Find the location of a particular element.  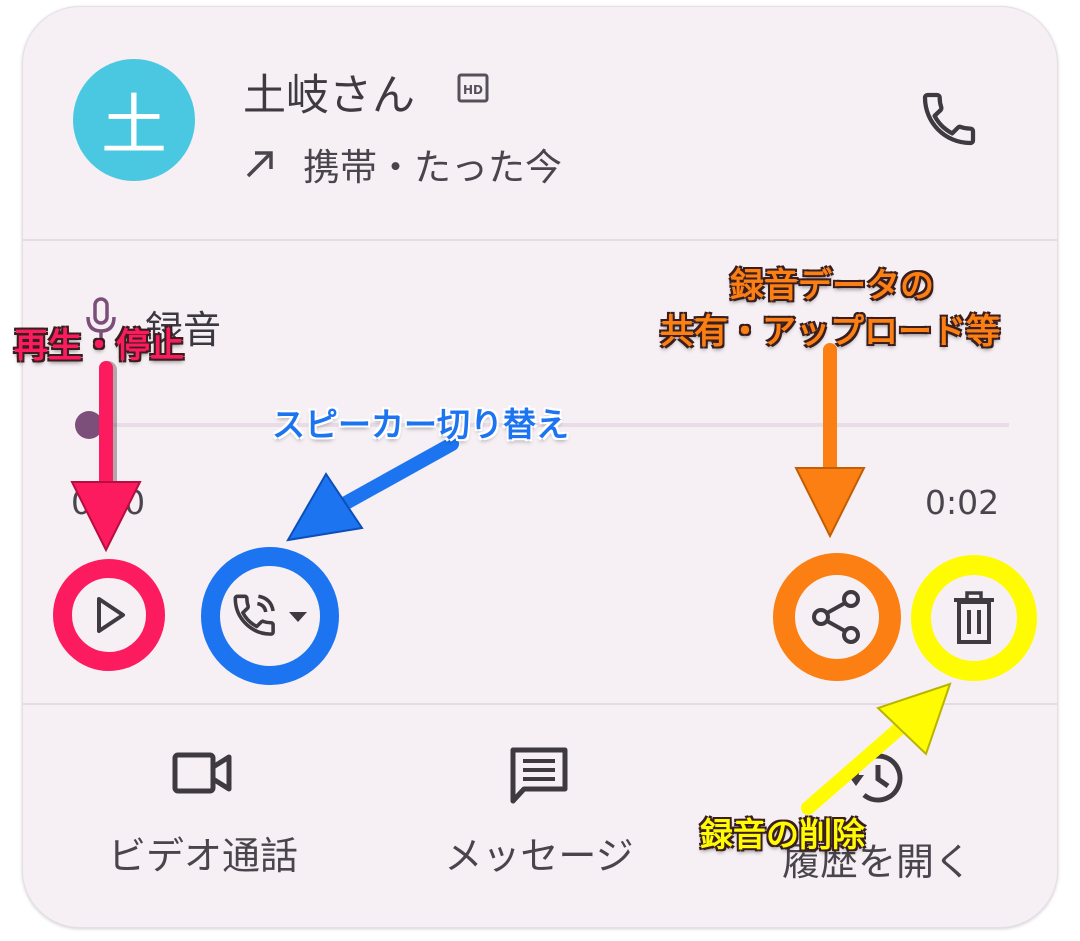

contact-name: 土岐さん is located at coordinates (329, 96).